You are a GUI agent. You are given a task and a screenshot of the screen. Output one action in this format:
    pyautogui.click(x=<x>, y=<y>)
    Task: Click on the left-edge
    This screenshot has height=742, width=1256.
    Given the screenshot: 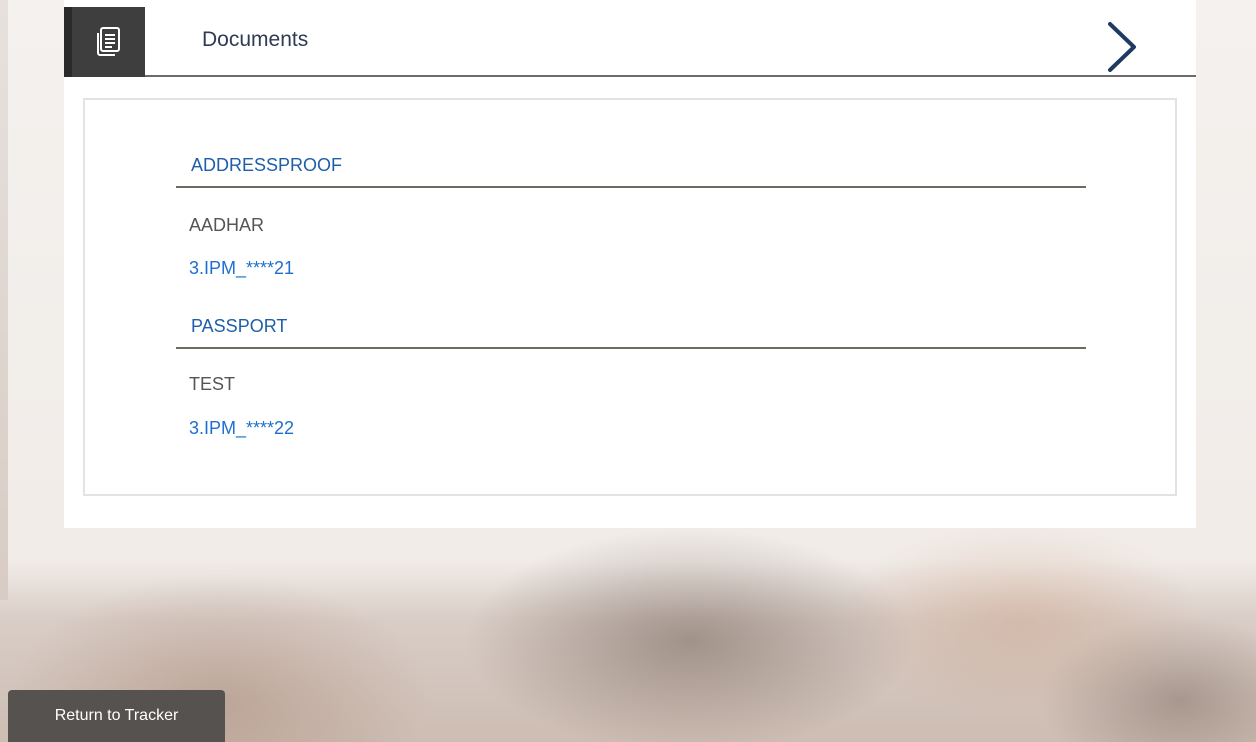 What is the action you would take?
    pyautogui.click(x=4, y=300)
    